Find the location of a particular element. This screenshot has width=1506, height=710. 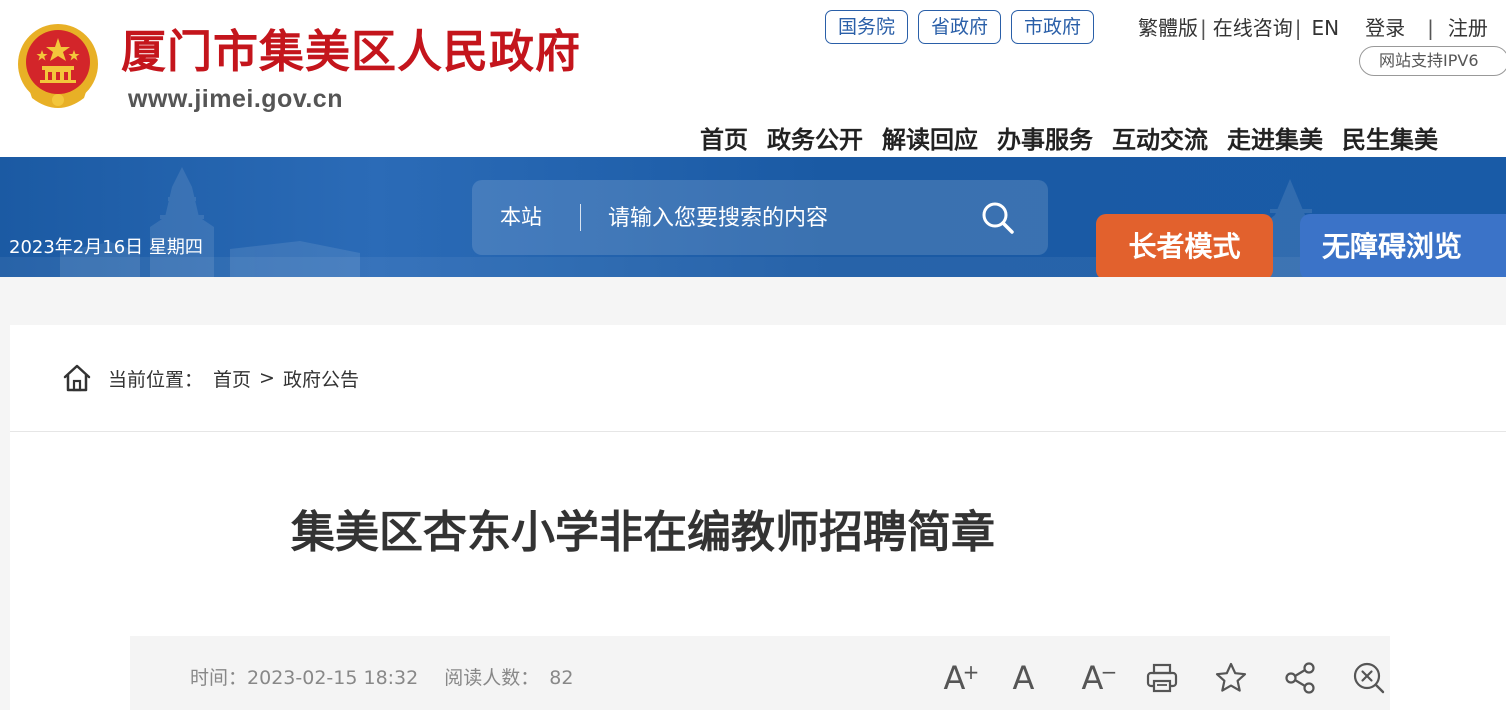

star-icon is located at coordinates (1230, 677).